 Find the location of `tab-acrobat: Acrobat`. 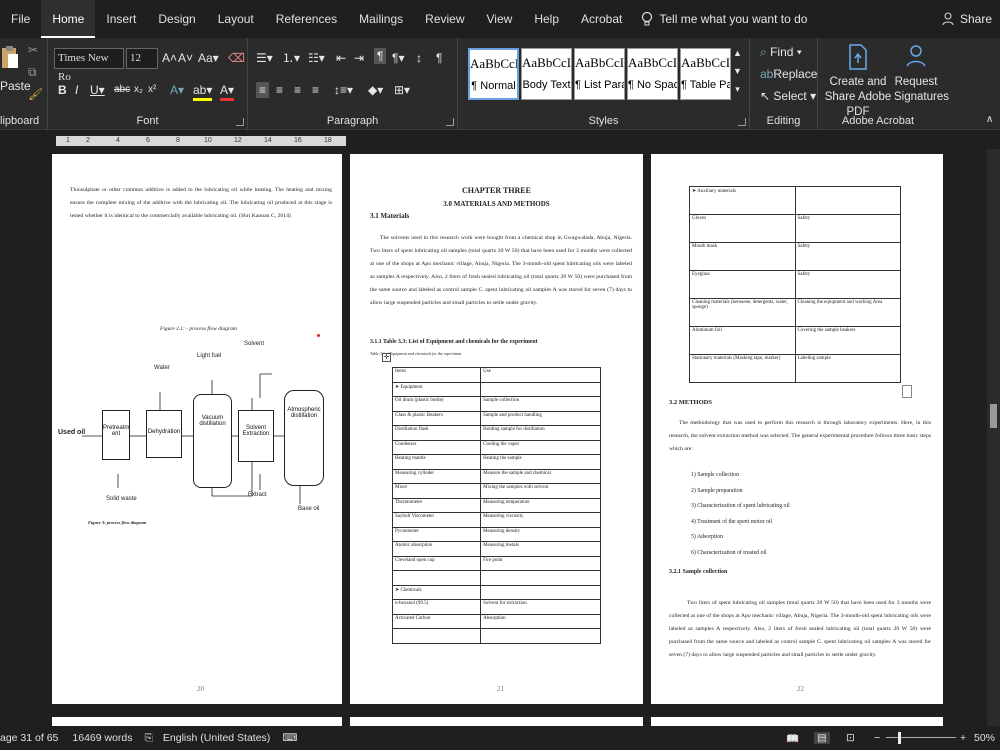

tab-acrobat: Acrobat is located at coordinates (601, 19).